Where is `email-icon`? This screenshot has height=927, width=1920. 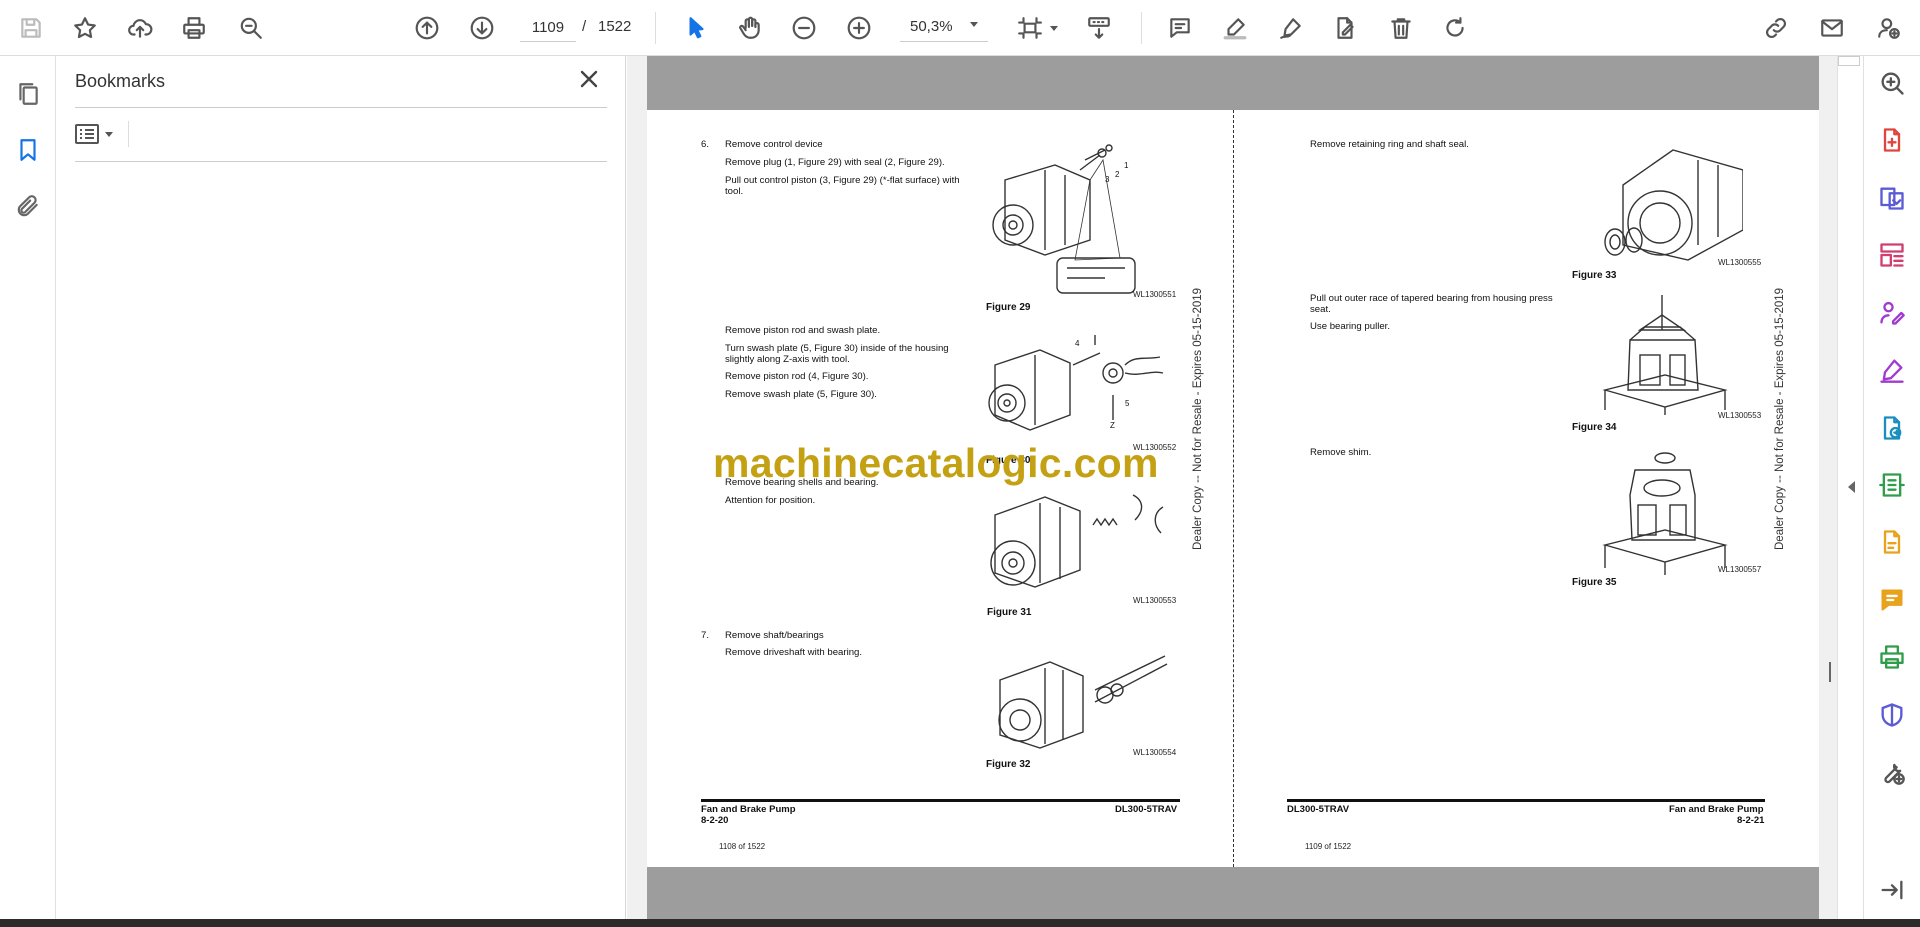
email-icon is located at coordinates (1832, 28).